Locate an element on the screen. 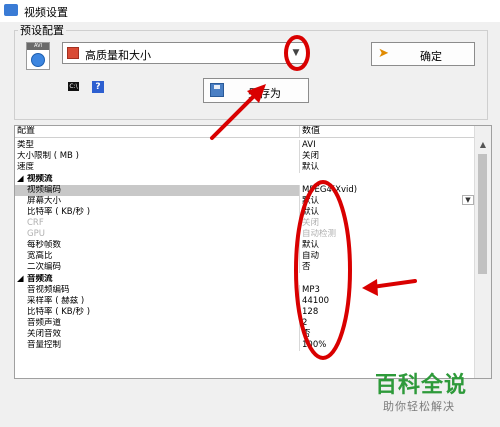 The width and height of the screenshot is (500, 427). grid-row-value: 128 is located at coordinates (389, 312).